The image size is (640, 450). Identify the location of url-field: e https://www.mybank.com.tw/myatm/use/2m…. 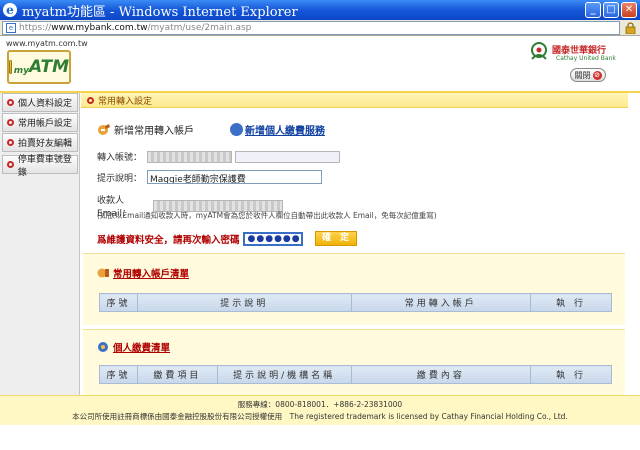
(311, 28).